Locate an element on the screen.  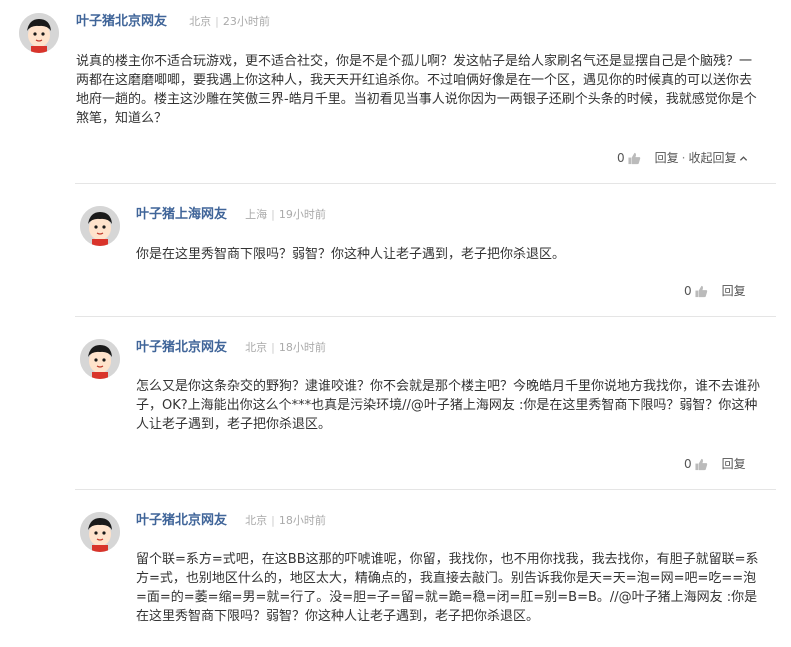
reply-meta: 叶子猪上海网友 上海 | 19小时前 is located at coordinates (231, 215).